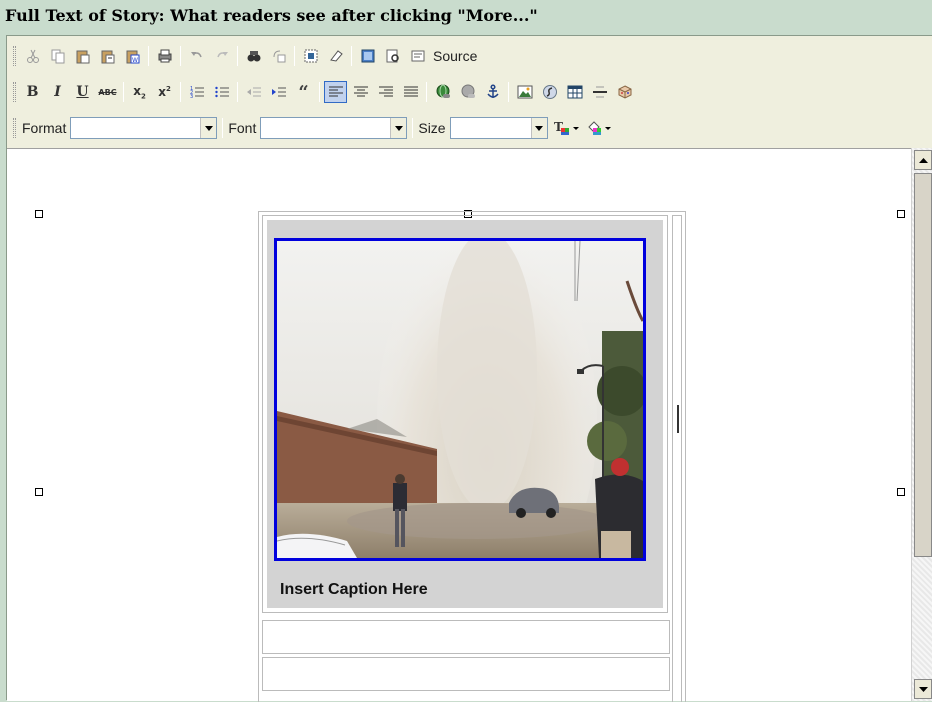 The height and width of the screenshot is (702, 932). What do you see at coordinates (242, 128) in the screenshot?
I see `font-label: Font` at bounding box center [242, 128].